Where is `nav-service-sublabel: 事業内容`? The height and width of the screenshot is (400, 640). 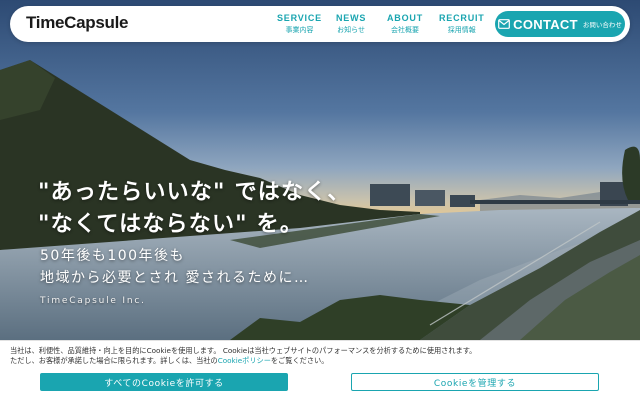
nav-service-sublabel: 事業内容 is located at coordinates (299, 30).